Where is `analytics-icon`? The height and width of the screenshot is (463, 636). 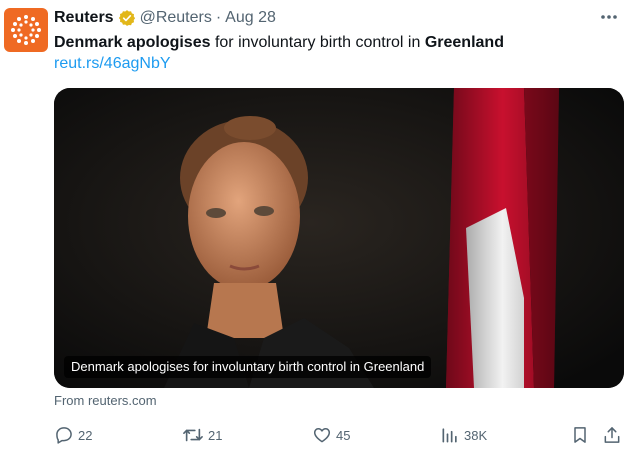 analytics-icon is located at coordinates (450, 435).